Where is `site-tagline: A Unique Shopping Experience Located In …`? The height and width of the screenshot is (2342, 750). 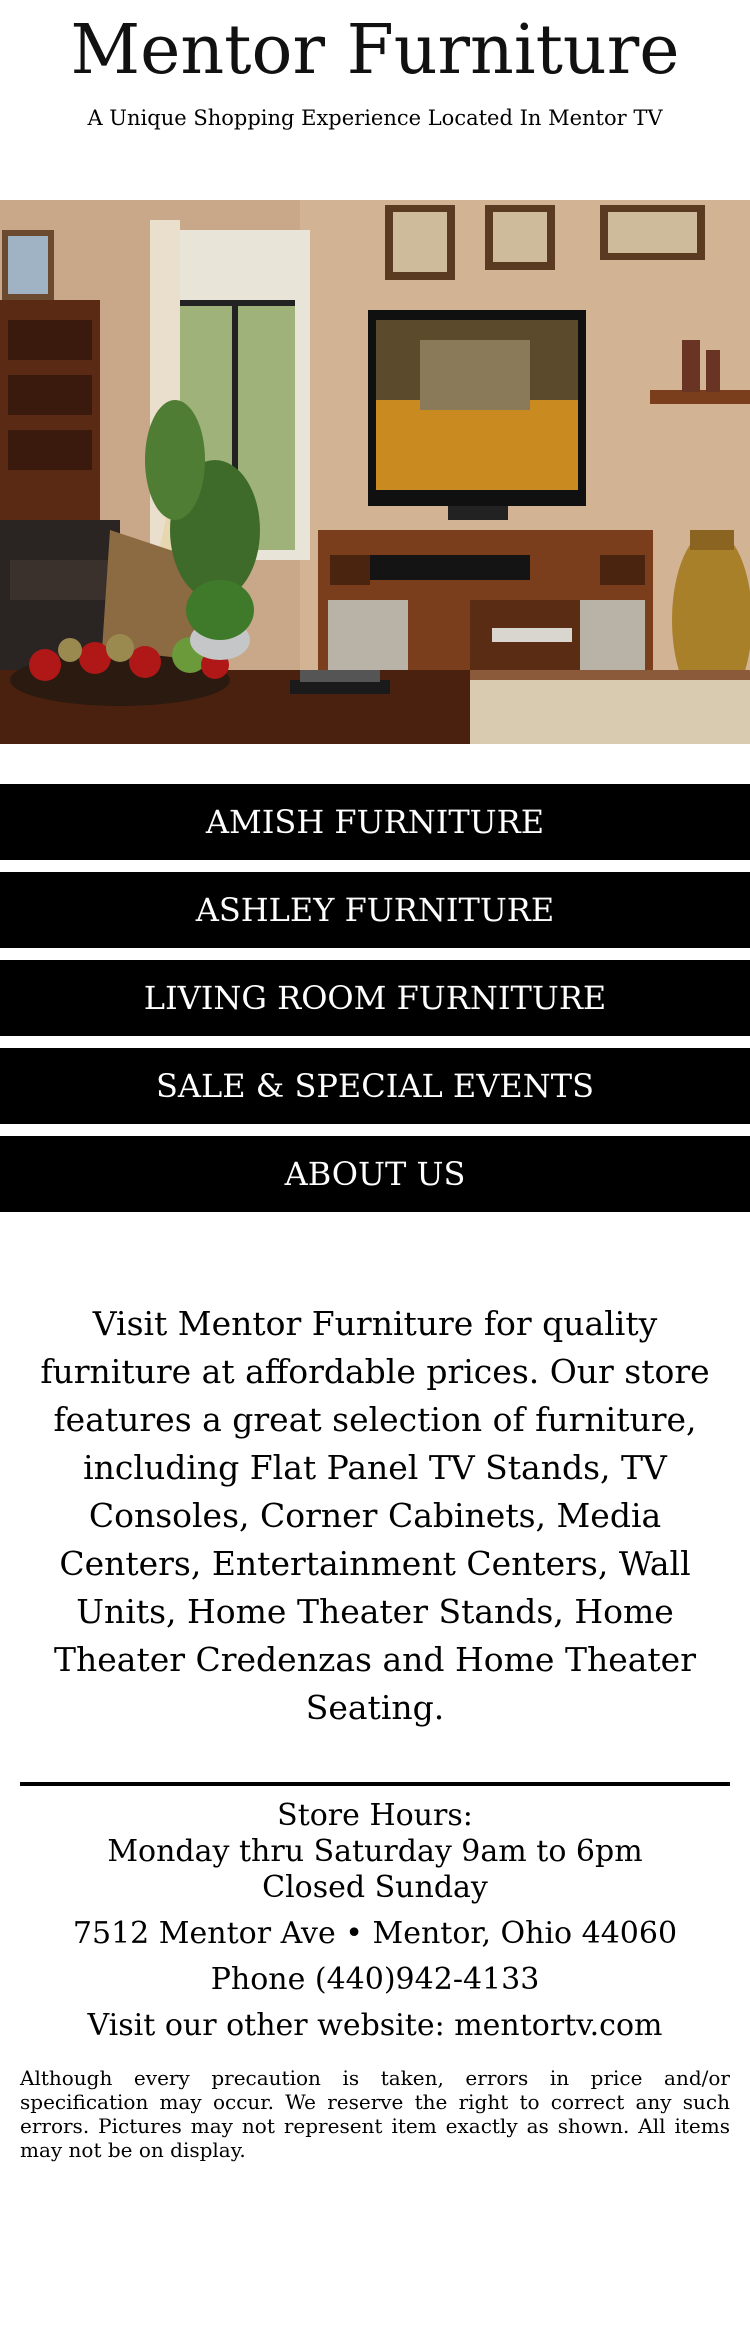 site-tagline: A Unique Shopping Experience Located In … is located at coordinates (375, 118).